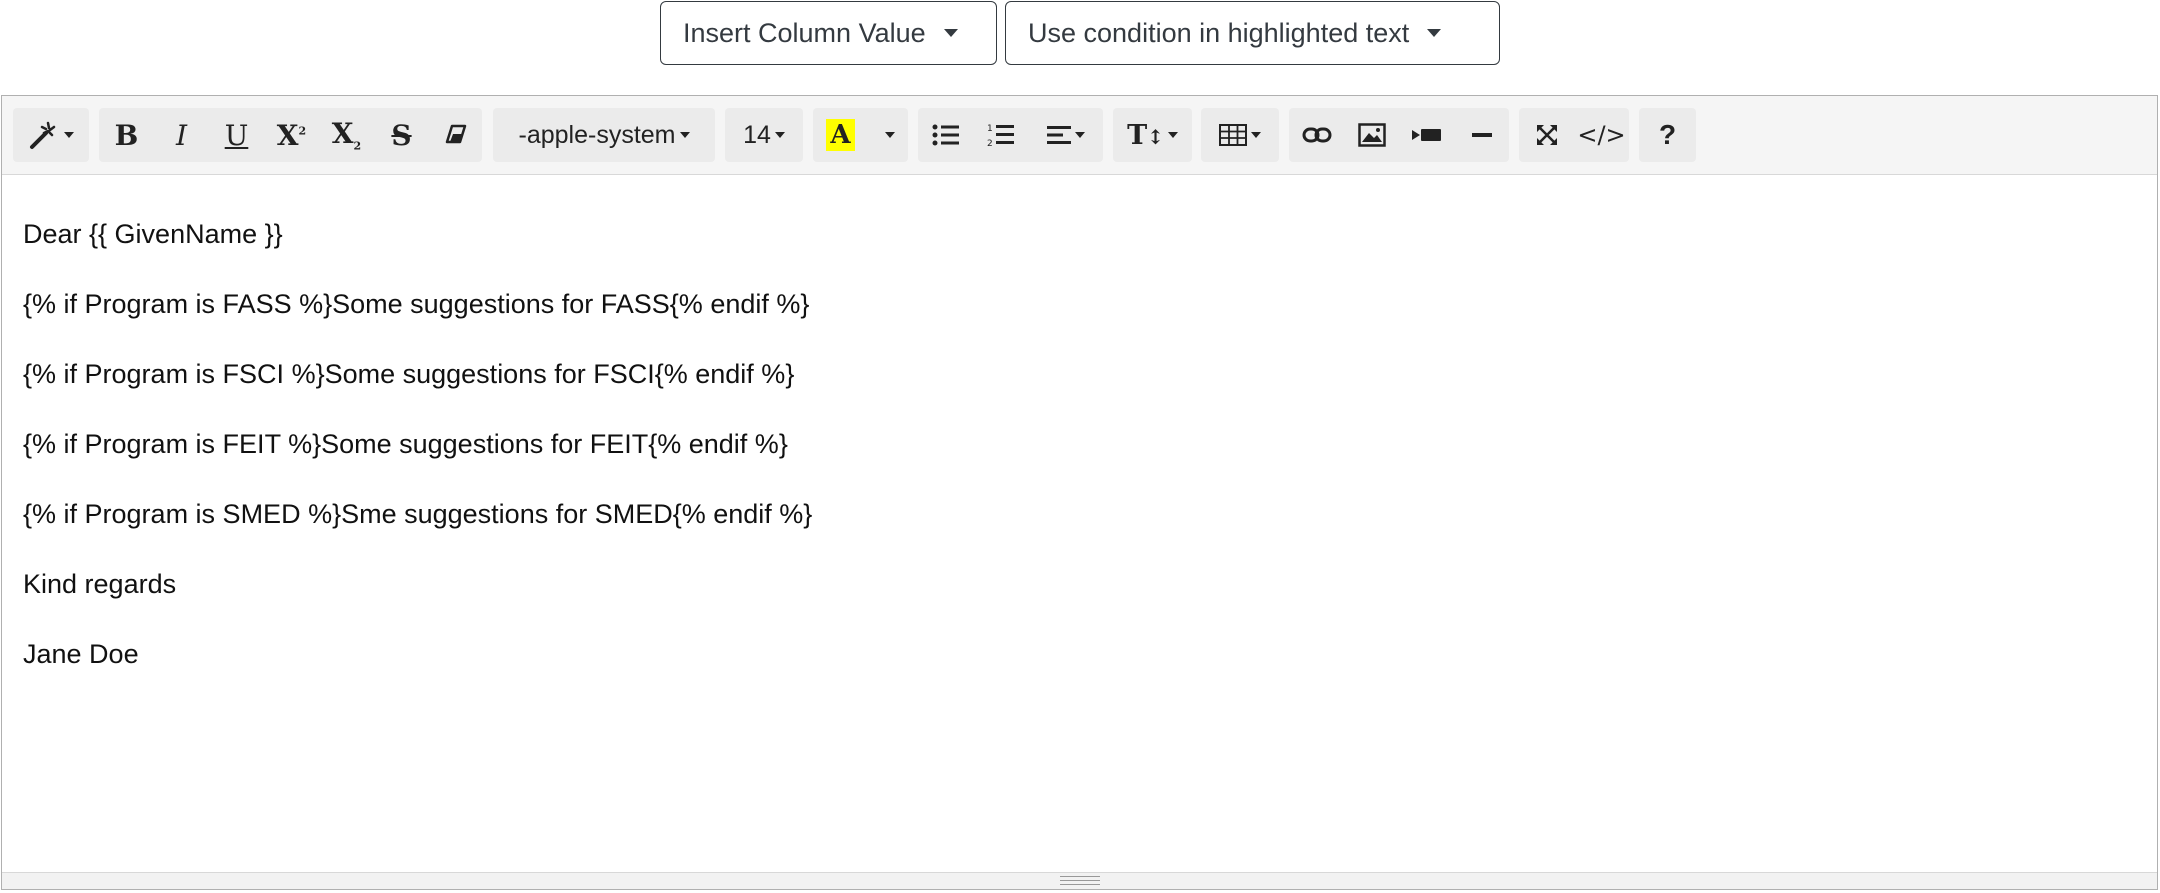  I want to click on code-view-icon: </>, so click(1601, 135).